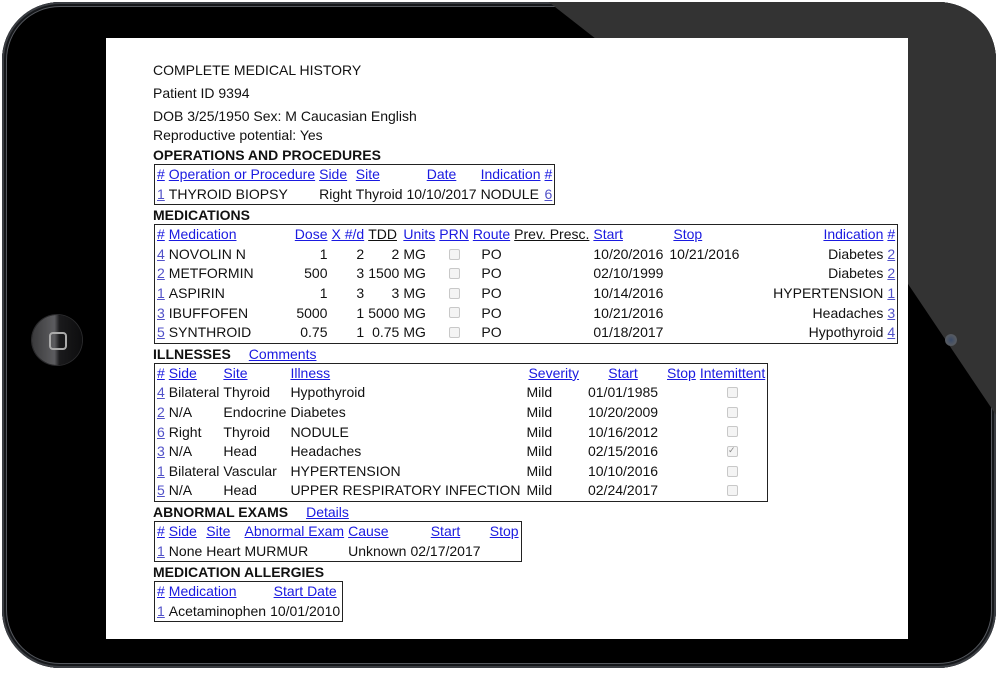 This screenshot has width=1000, height=674. I want to click on home-button-icon, so click(57, 340).